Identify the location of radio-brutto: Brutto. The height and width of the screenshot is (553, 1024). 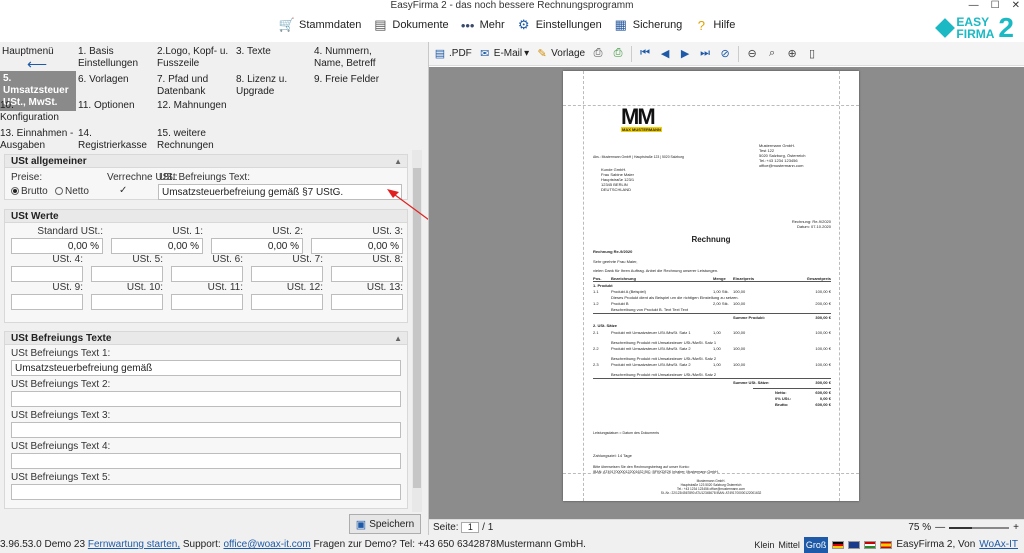
(29, 191).